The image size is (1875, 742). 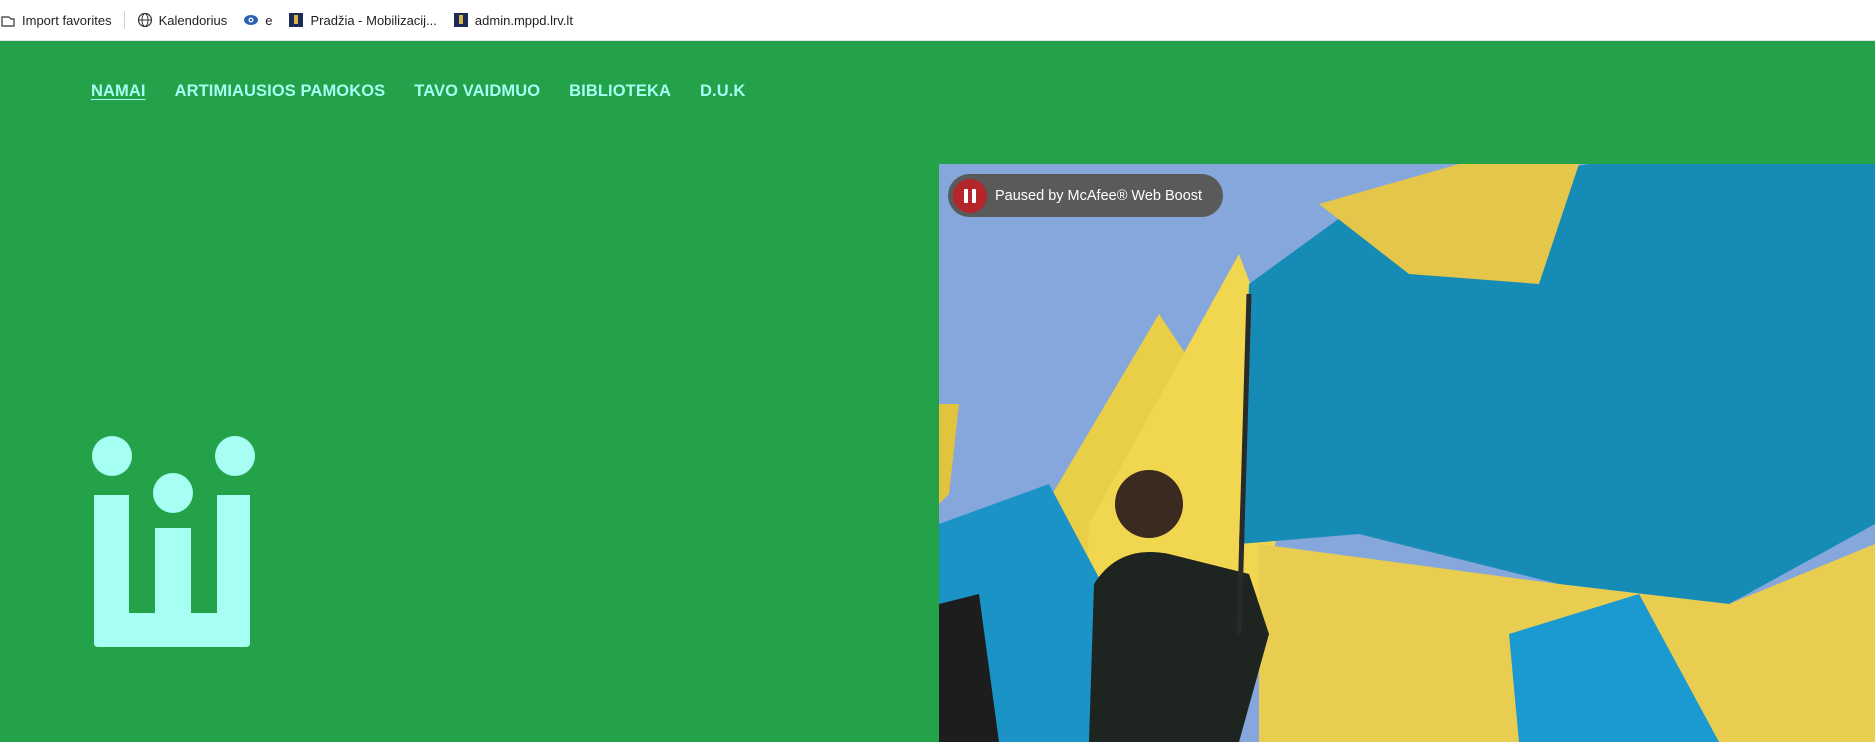 What do you see at coordinates (174, 541) in the screenshot?
I see `site-logo` at bounding box center [174, 541].